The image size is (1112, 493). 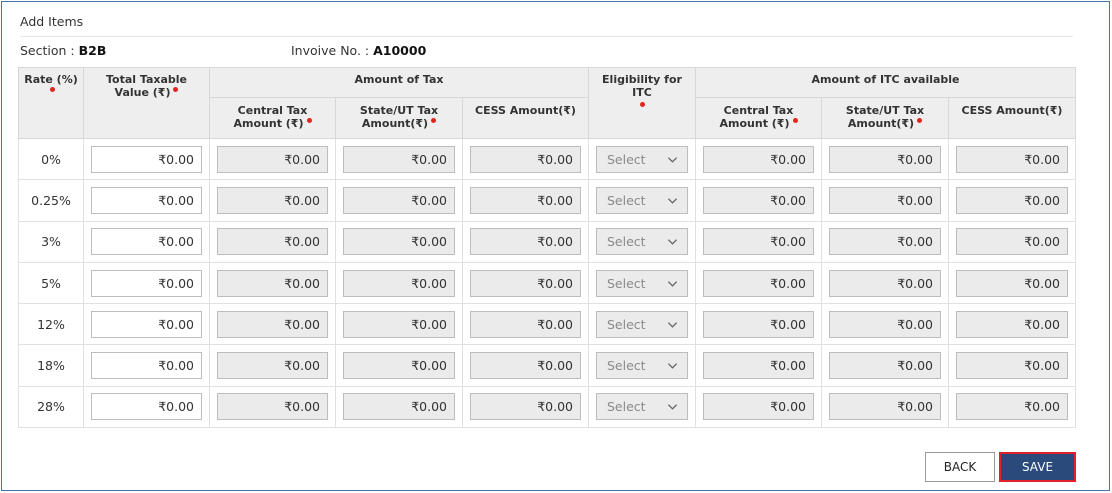 I want to click on col-header-itc-cess: CESS Amount(₹), so click(x=1012, y=118).